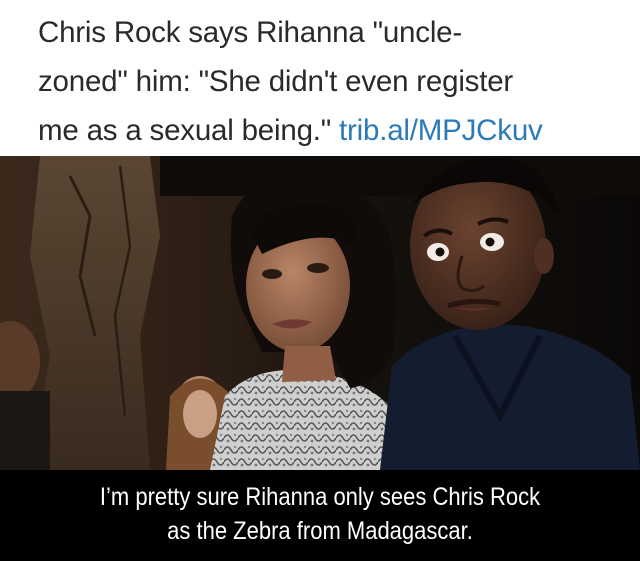 This screenshot has width=640, height=561. I want to click on caption-line-2: as the Zebra from Madagascar., so click(320, 531).